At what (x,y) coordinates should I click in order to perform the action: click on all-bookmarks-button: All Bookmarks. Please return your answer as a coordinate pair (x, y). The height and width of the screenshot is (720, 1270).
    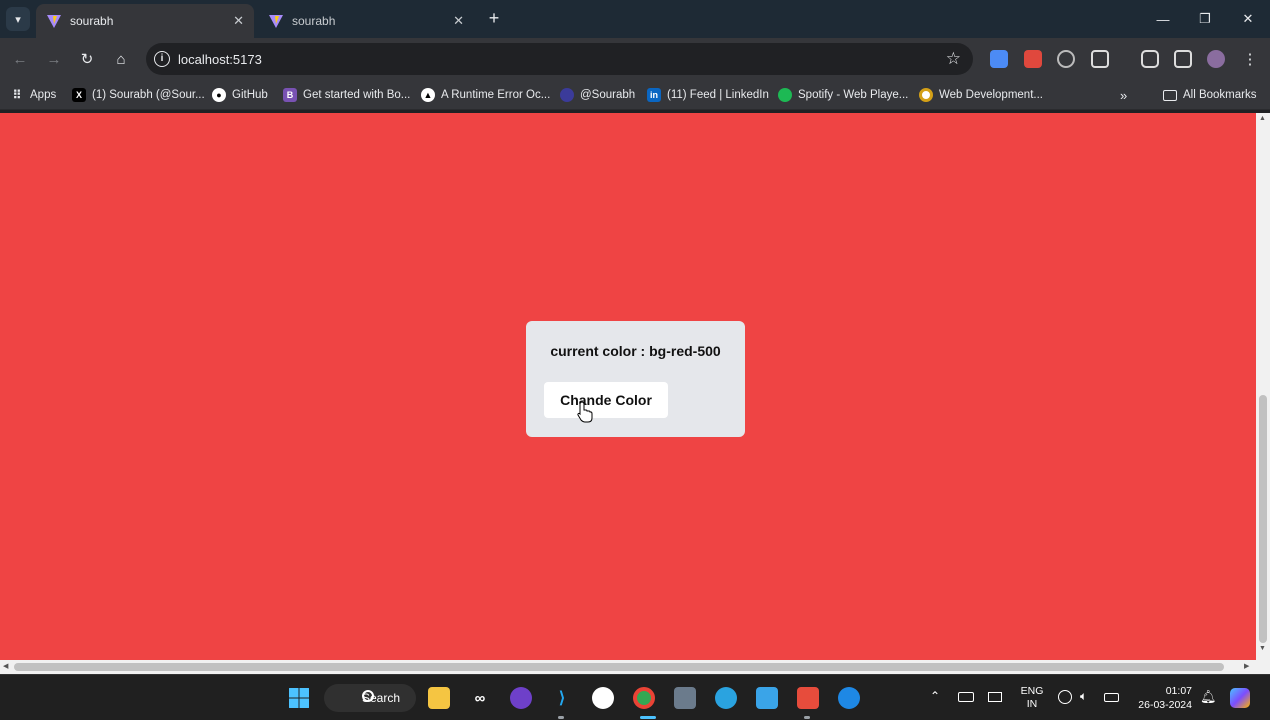
    Looking at the image, I should click on (1210, 95).